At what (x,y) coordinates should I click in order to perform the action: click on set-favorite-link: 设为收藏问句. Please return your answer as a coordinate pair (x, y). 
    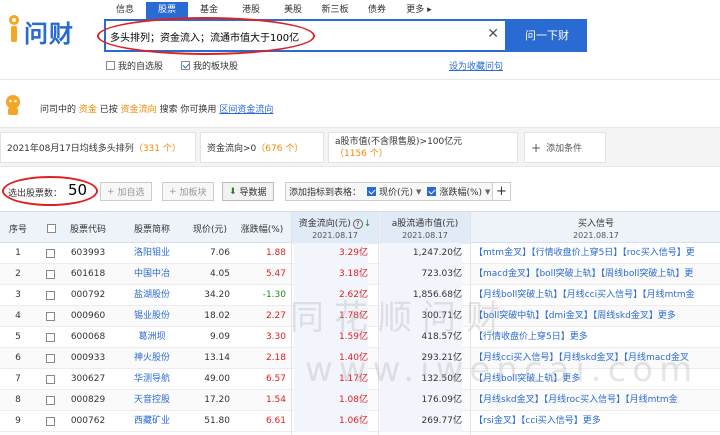
    Looking at the image, I should click on (476, 65).